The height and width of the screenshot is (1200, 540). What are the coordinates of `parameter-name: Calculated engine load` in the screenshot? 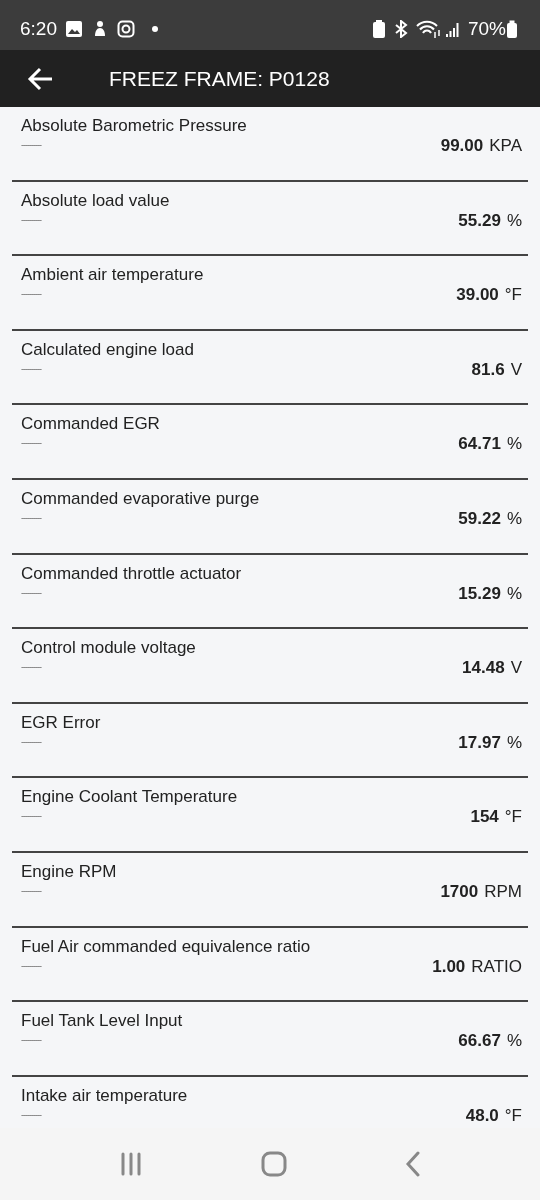 It's located at (108, 349).